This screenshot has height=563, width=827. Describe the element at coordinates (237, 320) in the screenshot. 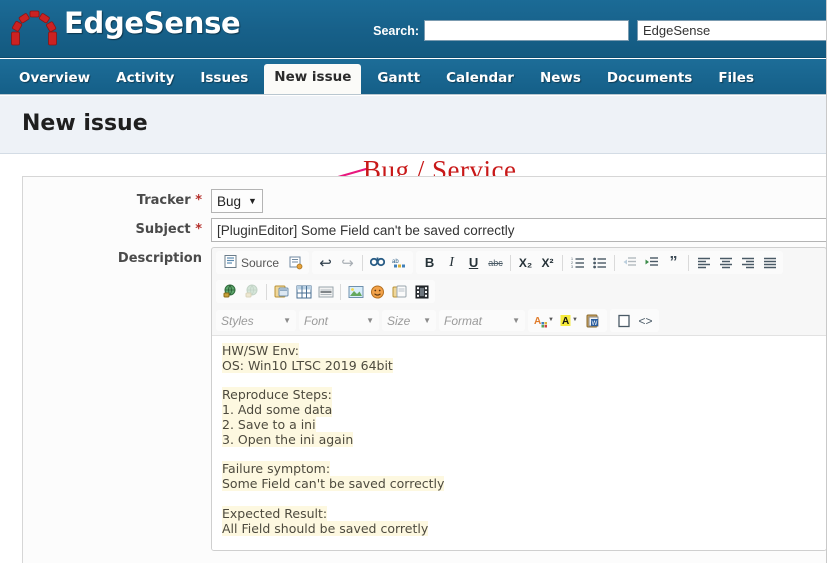

I see `styles-dropdown-label: Styles` at that location.